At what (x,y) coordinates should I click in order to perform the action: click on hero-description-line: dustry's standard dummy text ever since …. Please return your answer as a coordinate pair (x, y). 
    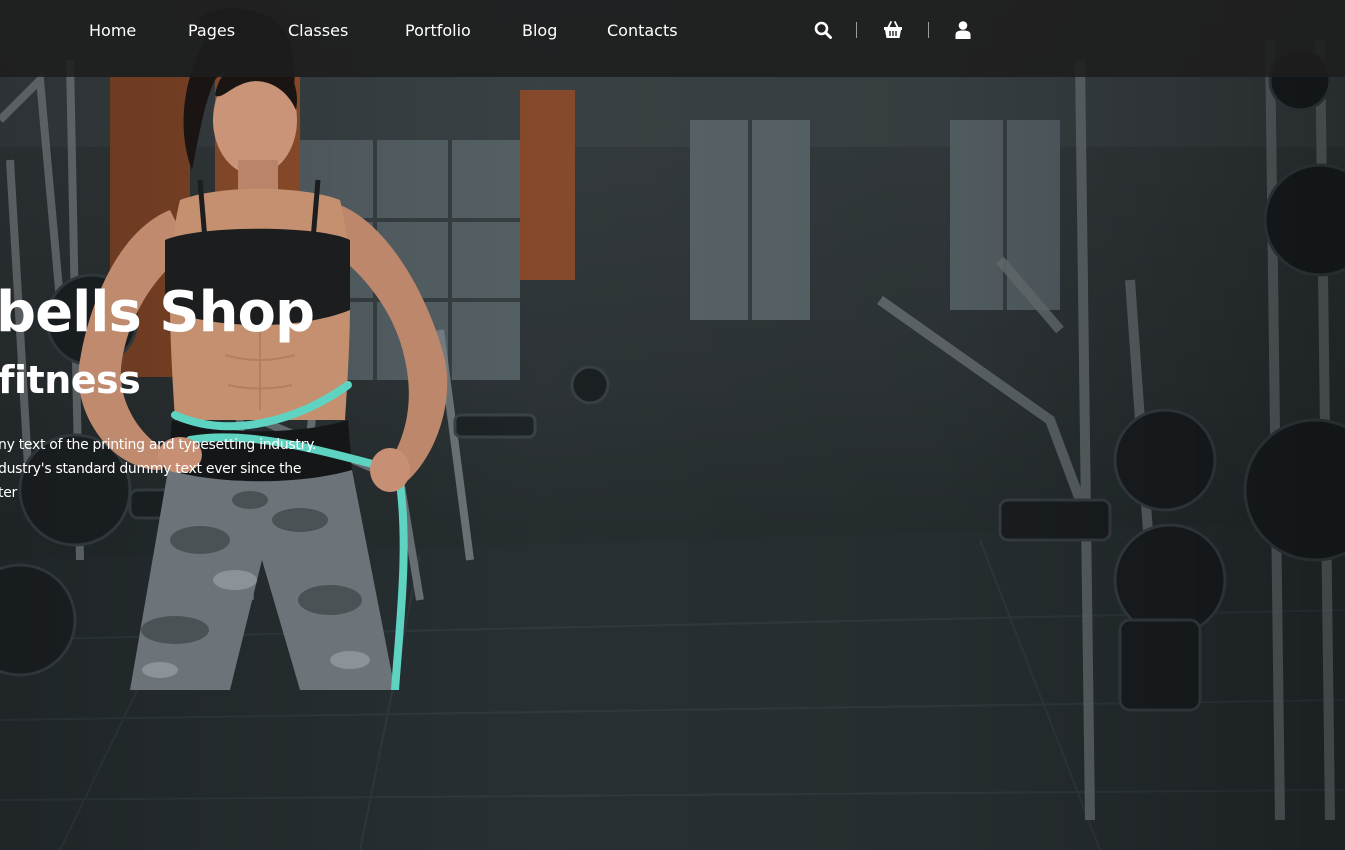
    Looking at the image, I should click on (151, 469).